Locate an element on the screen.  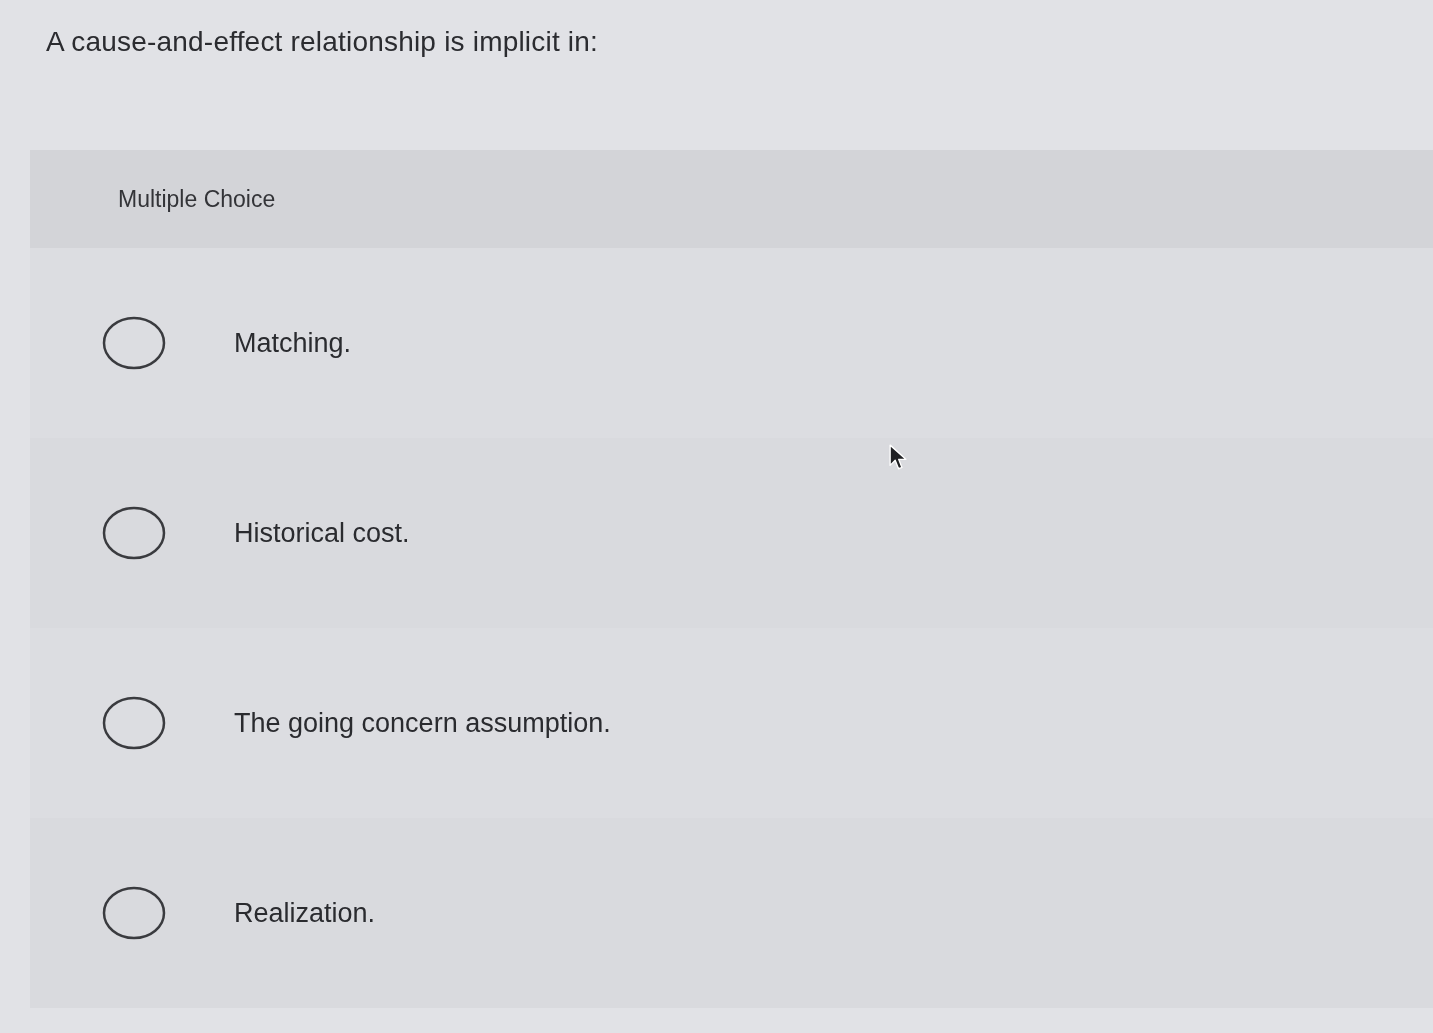
option-label: Realization. is located at coordinates (305, 913).